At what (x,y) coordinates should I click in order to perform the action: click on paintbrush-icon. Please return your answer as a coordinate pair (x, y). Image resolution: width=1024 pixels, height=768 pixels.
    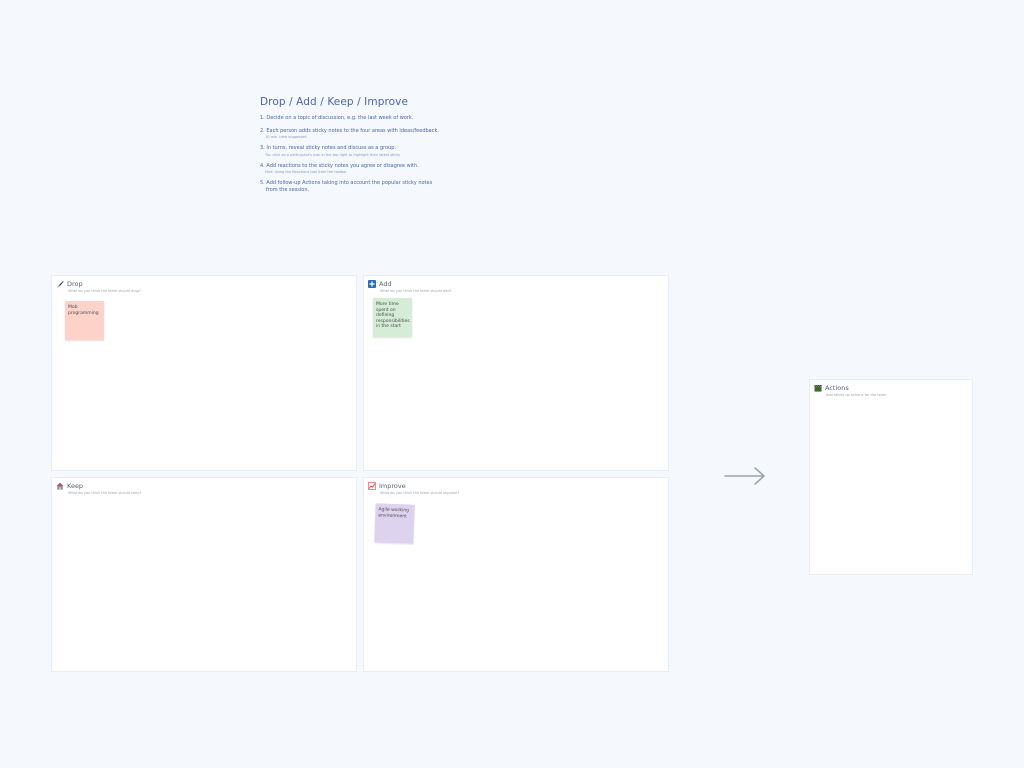
    Looking at the image, I should click on (60, 284).